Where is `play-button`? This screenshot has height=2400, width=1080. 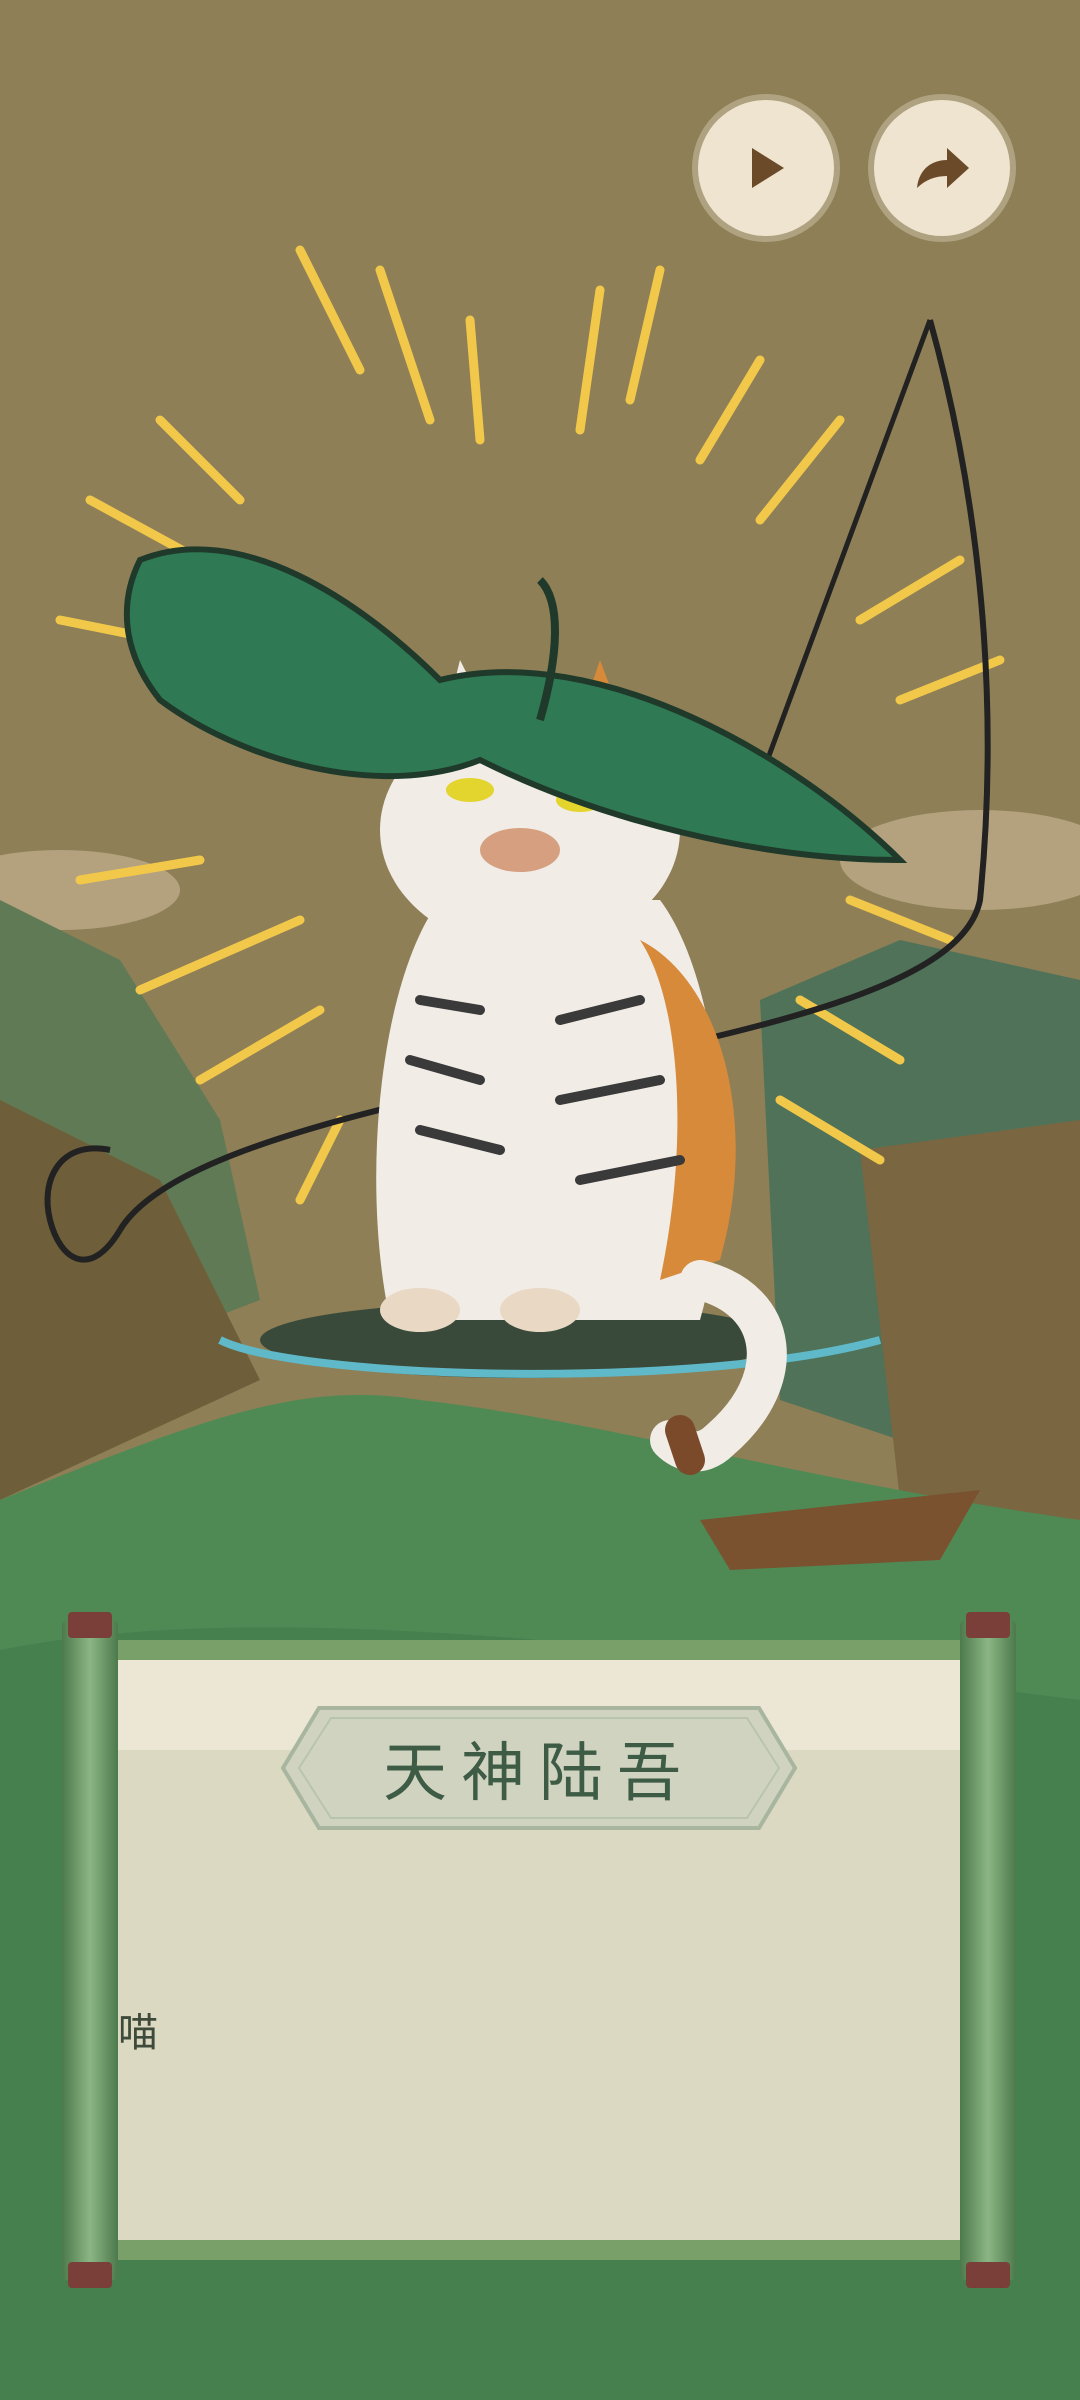
play-button is located at coordinates (766, 168).